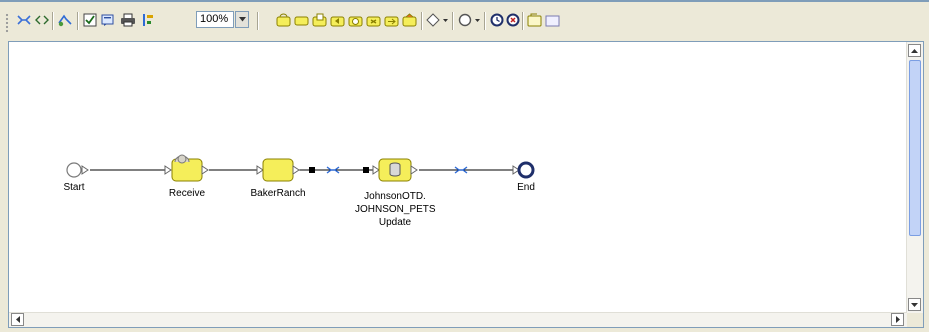  I want to click on select-icon, so click(24, 20).